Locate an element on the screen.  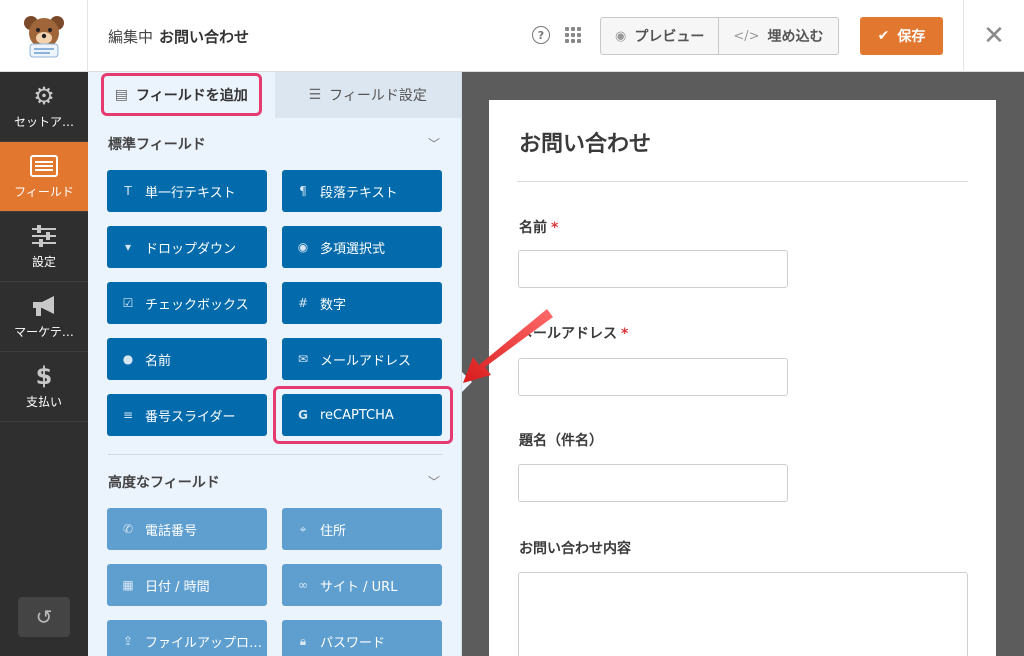
standard-fields-heading: 標準フィールド is located at coordinates (157, 144).